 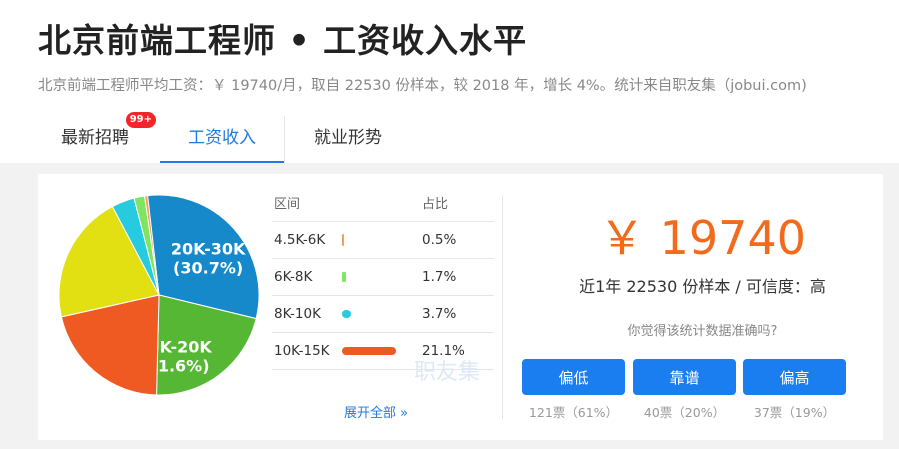 I want to click on average-salary: ￥ 19740, so click(x=702, y=238).